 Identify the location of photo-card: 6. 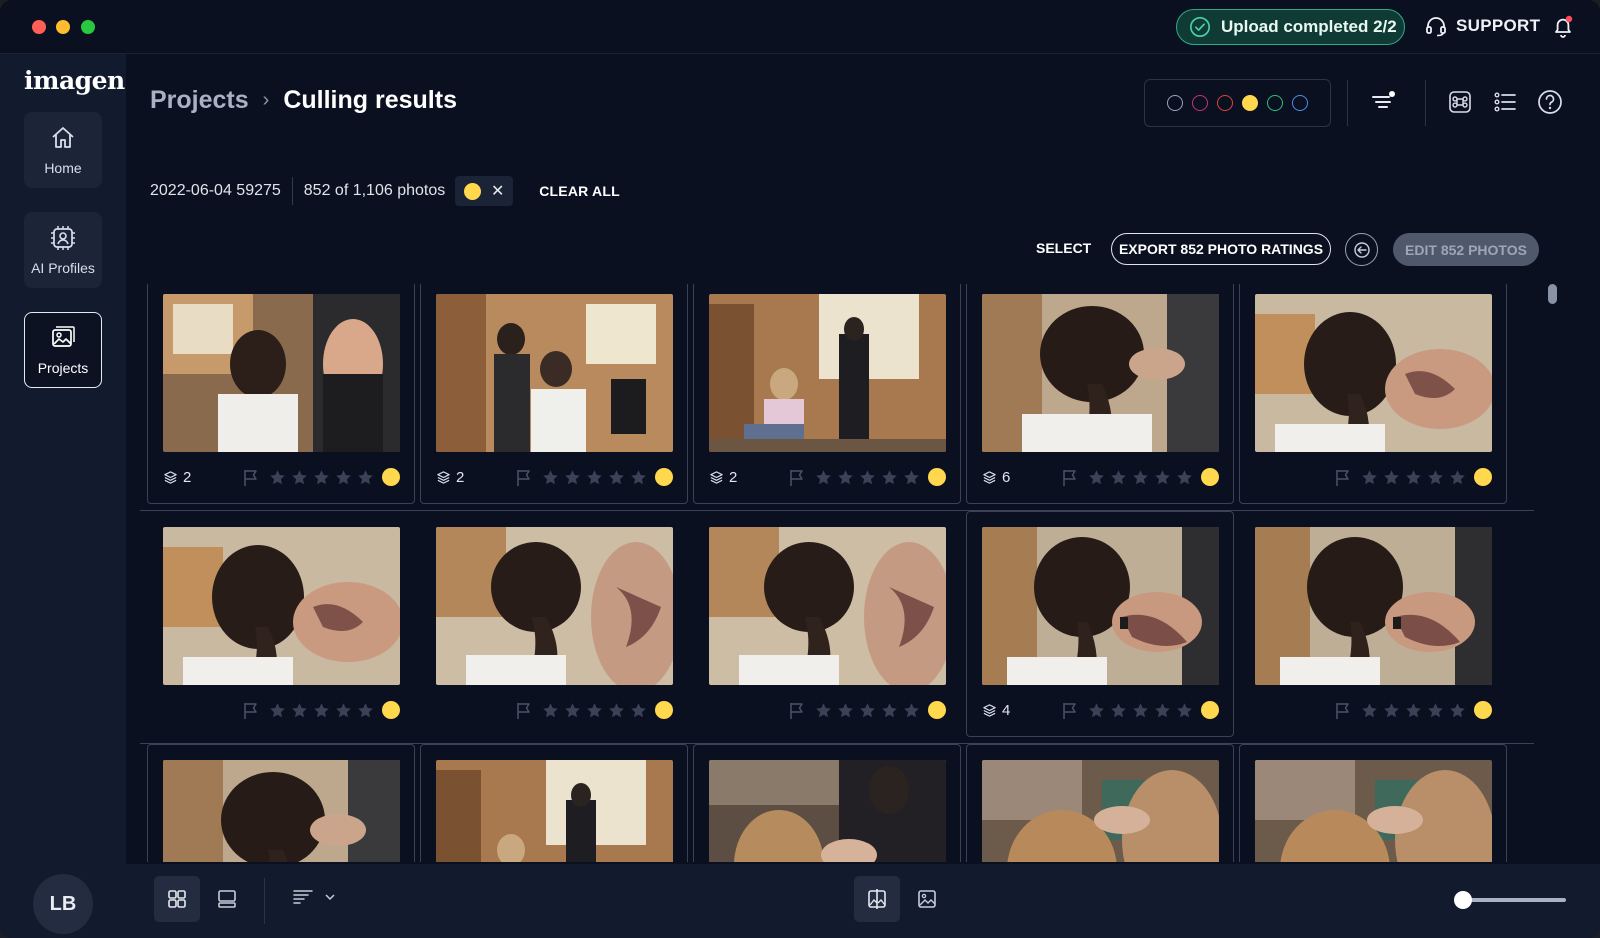
(1100, 394).